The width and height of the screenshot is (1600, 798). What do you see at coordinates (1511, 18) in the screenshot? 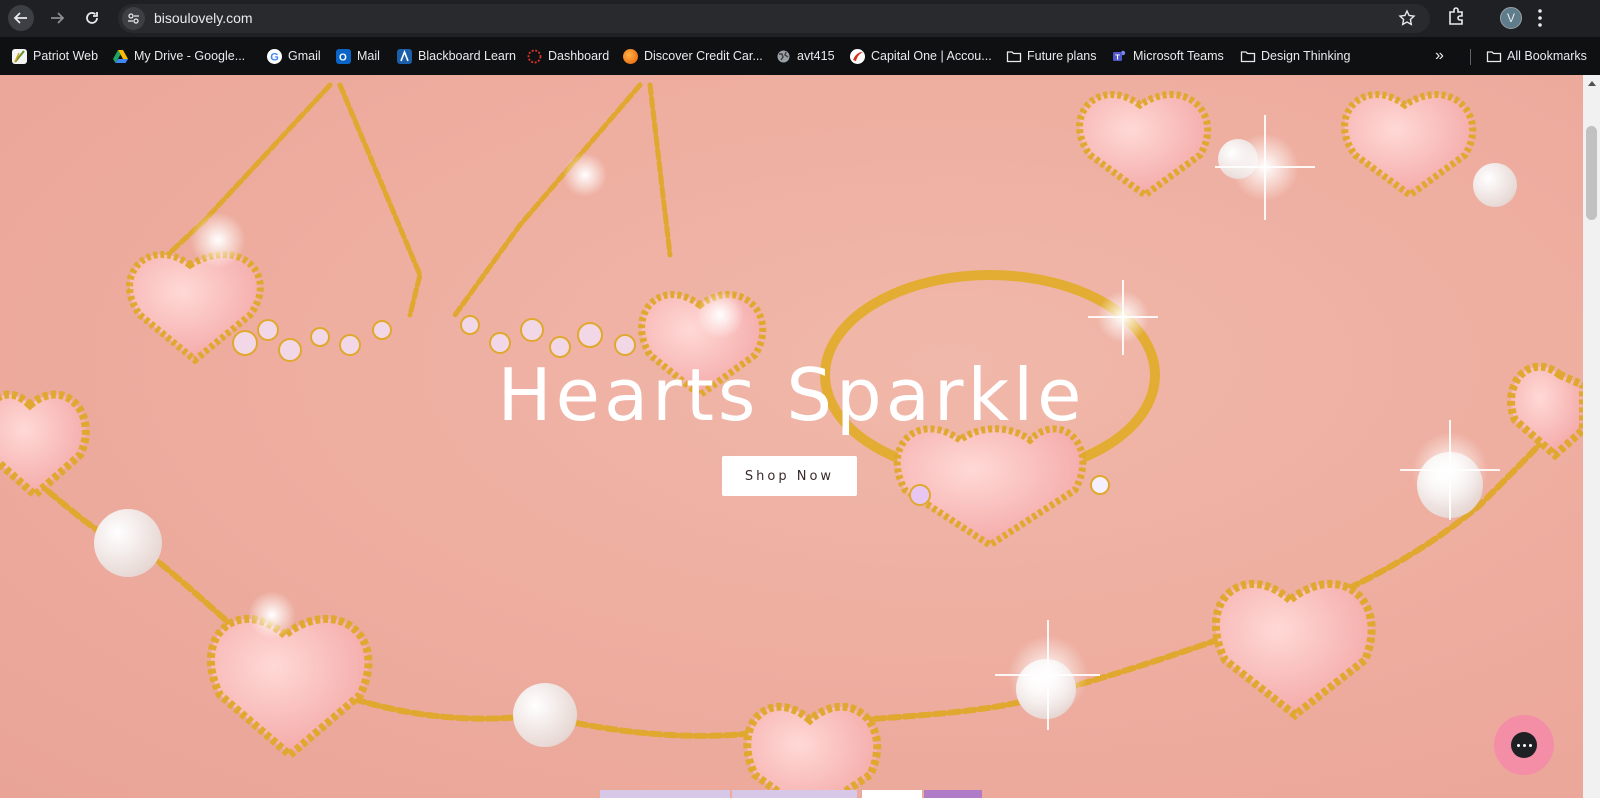
I see `profile-avatar: V` at bounding box center [1511, 18].